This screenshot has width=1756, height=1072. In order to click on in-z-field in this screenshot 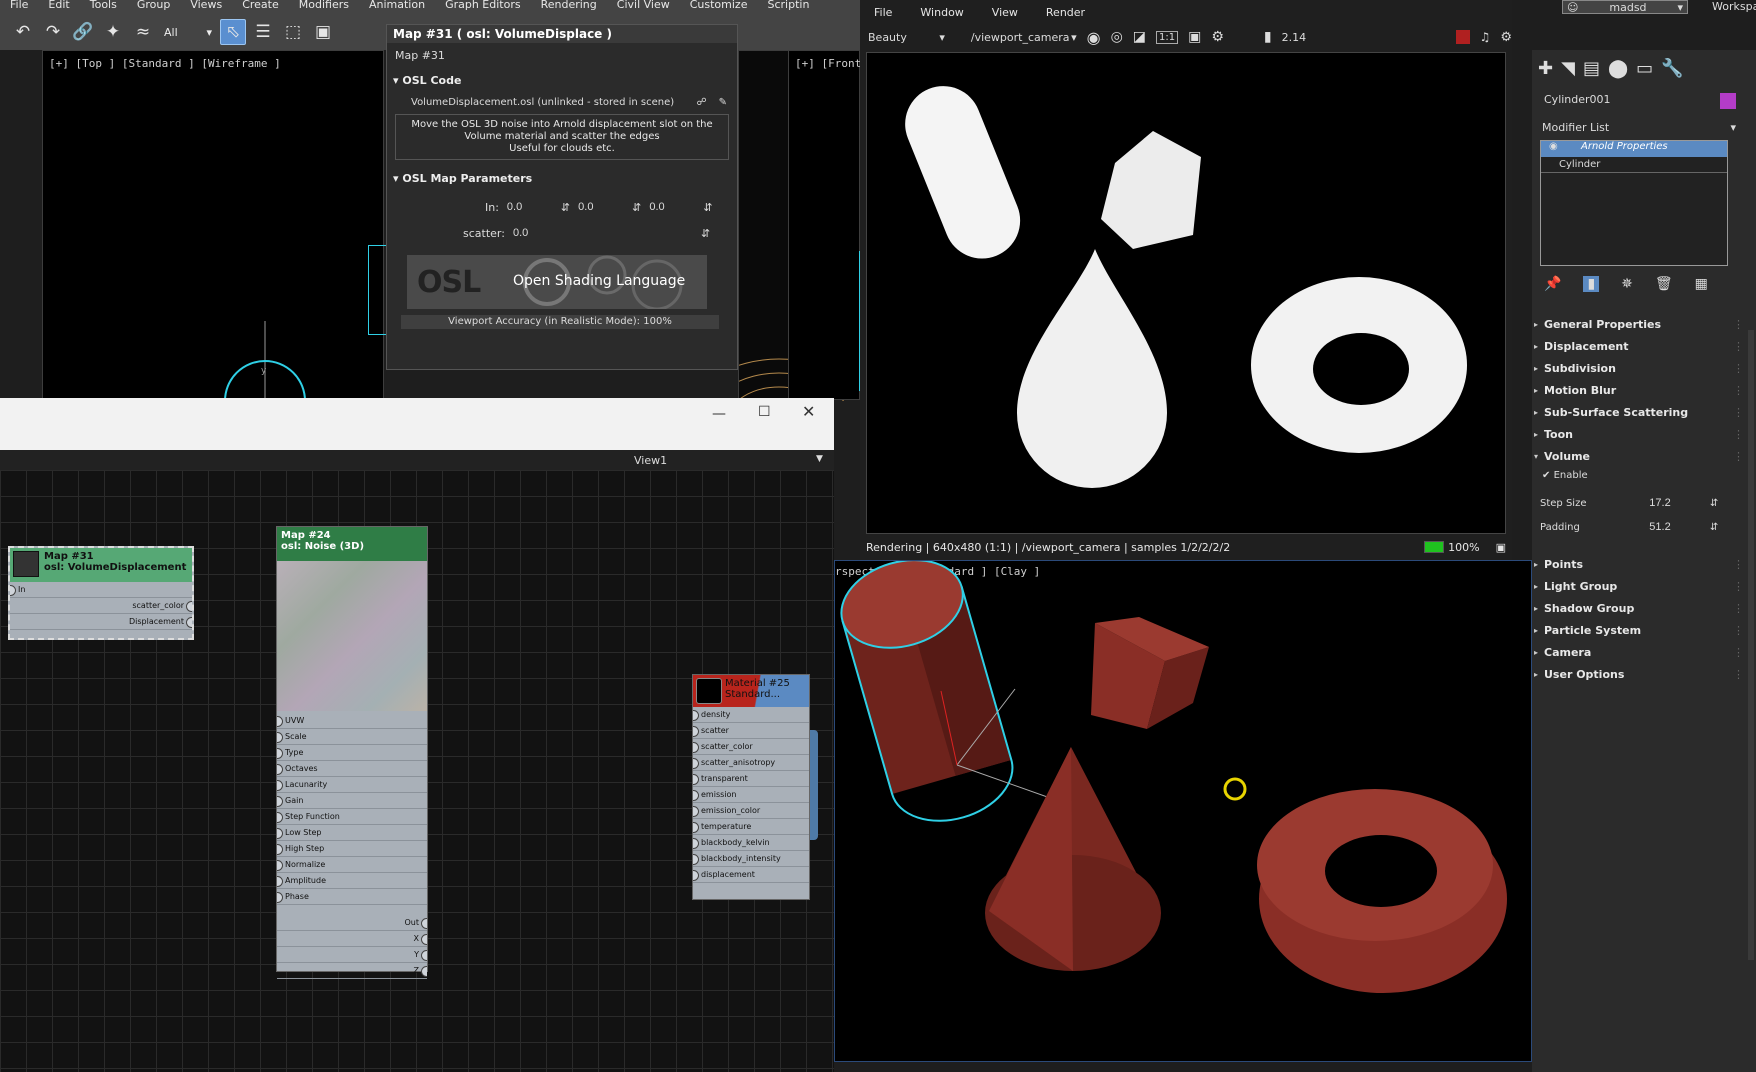, I will do `click(672, 207)`.